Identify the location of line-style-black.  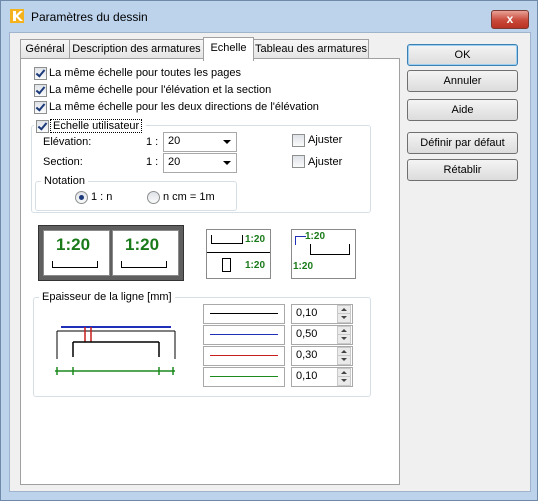
(244, 314).